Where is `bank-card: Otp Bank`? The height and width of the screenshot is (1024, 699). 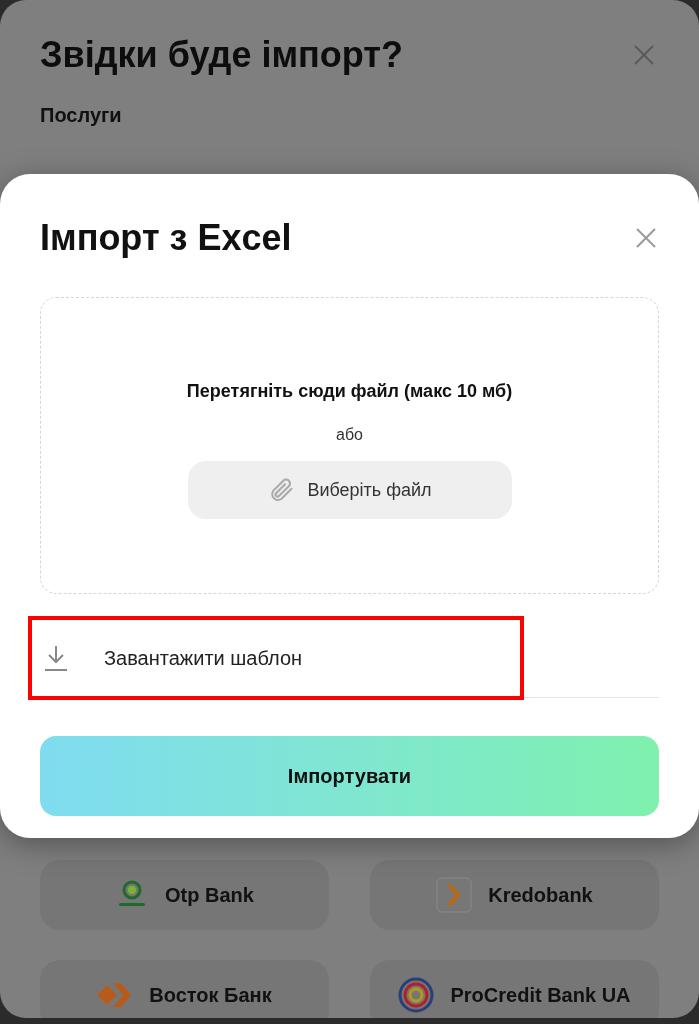 bank-card: Otp Bank is located at coordinates (184, 895).